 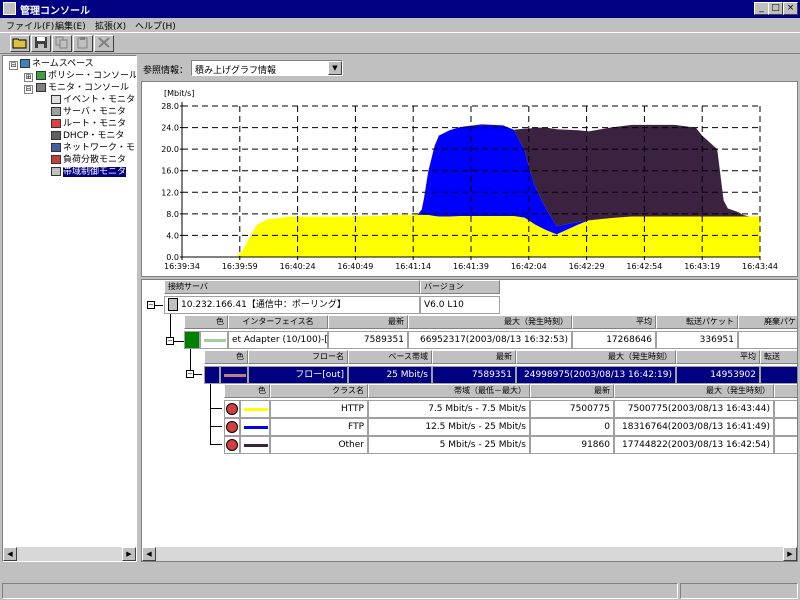 What do you see at coordinates (490, 322) in the screenshot?
I see `header-if-max: 最大（発生時刻）` at bounding box center [490, 322].